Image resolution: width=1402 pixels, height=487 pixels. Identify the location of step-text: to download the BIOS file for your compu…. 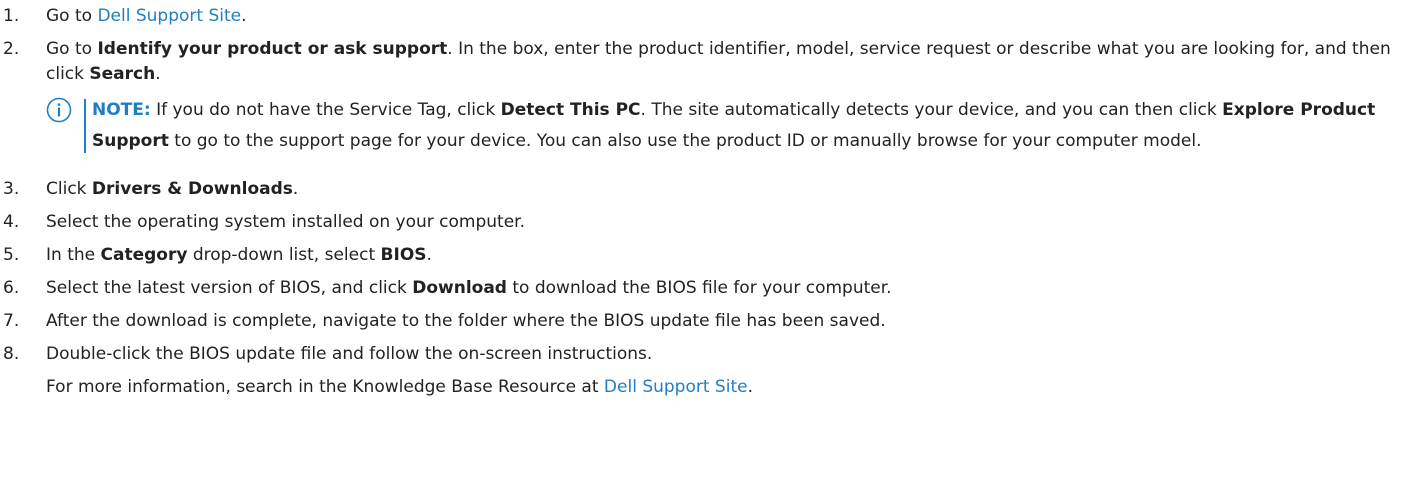
(699, 288).